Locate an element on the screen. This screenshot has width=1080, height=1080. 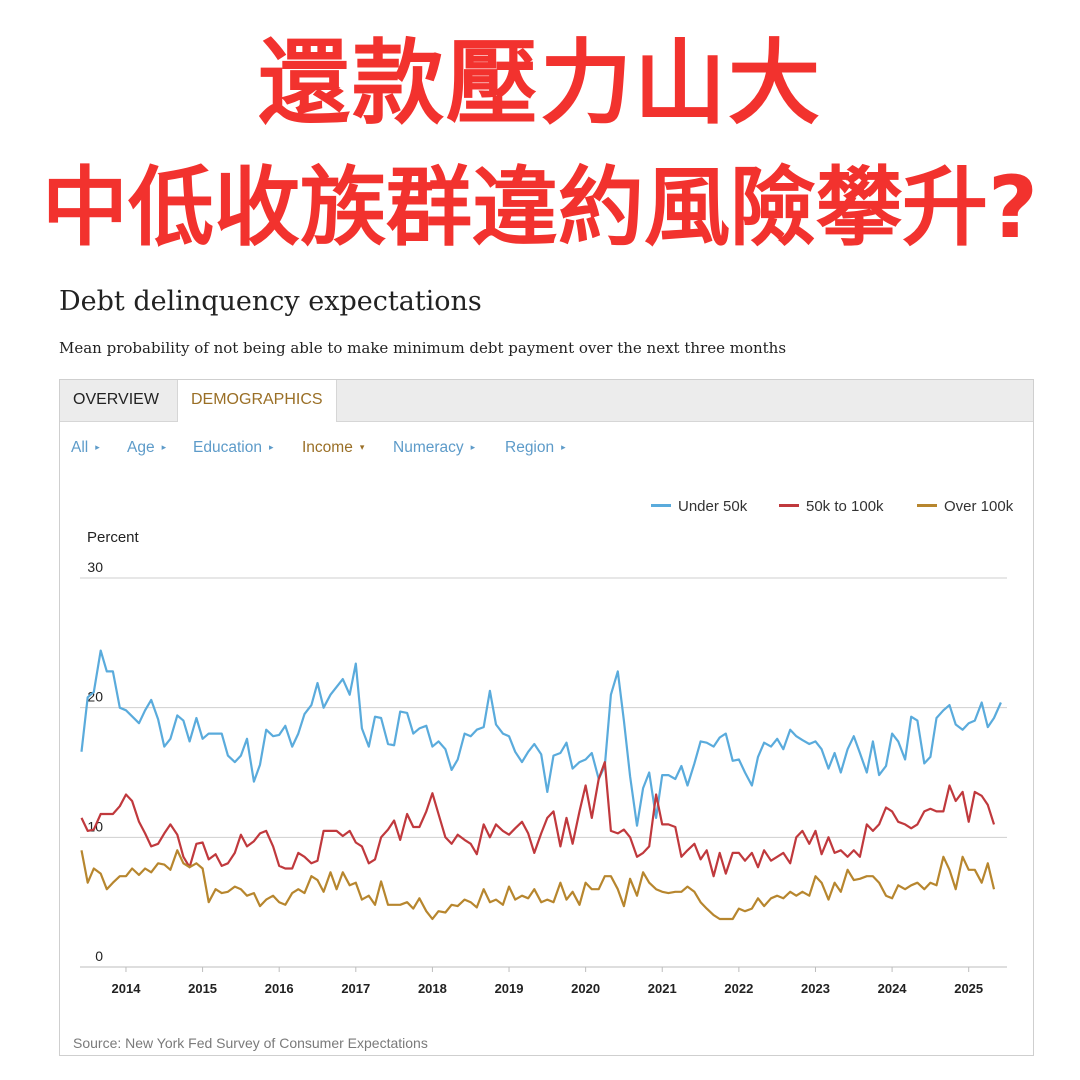
x-tick-label: 2019 is located at coordinates (509, 988).